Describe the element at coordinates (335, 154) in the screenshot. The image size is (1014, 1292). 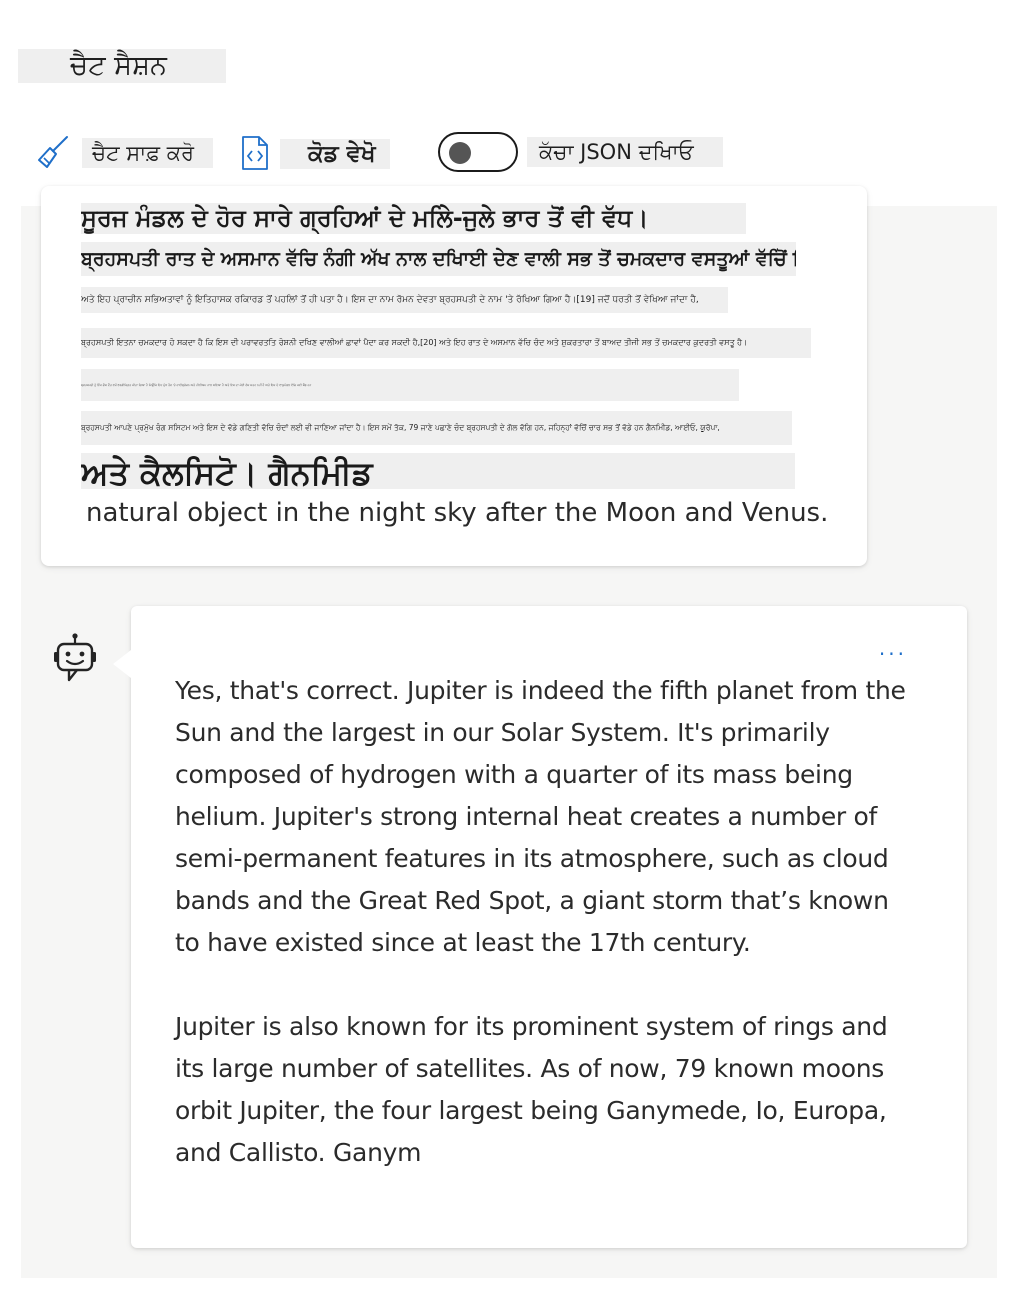
I see `view-code-button: ਕੋਡ ਵੇਖੋ` at that location.